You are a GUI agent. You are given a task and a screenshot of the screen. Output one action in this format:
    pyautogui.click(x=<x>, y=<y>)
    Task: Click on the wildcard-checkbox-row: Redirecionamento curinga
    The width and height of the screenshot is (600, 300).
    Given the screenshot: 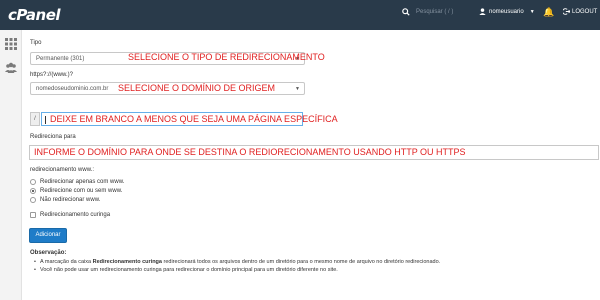 What is the action you would take?
    pyautogui.click(x=70, y=215)
    